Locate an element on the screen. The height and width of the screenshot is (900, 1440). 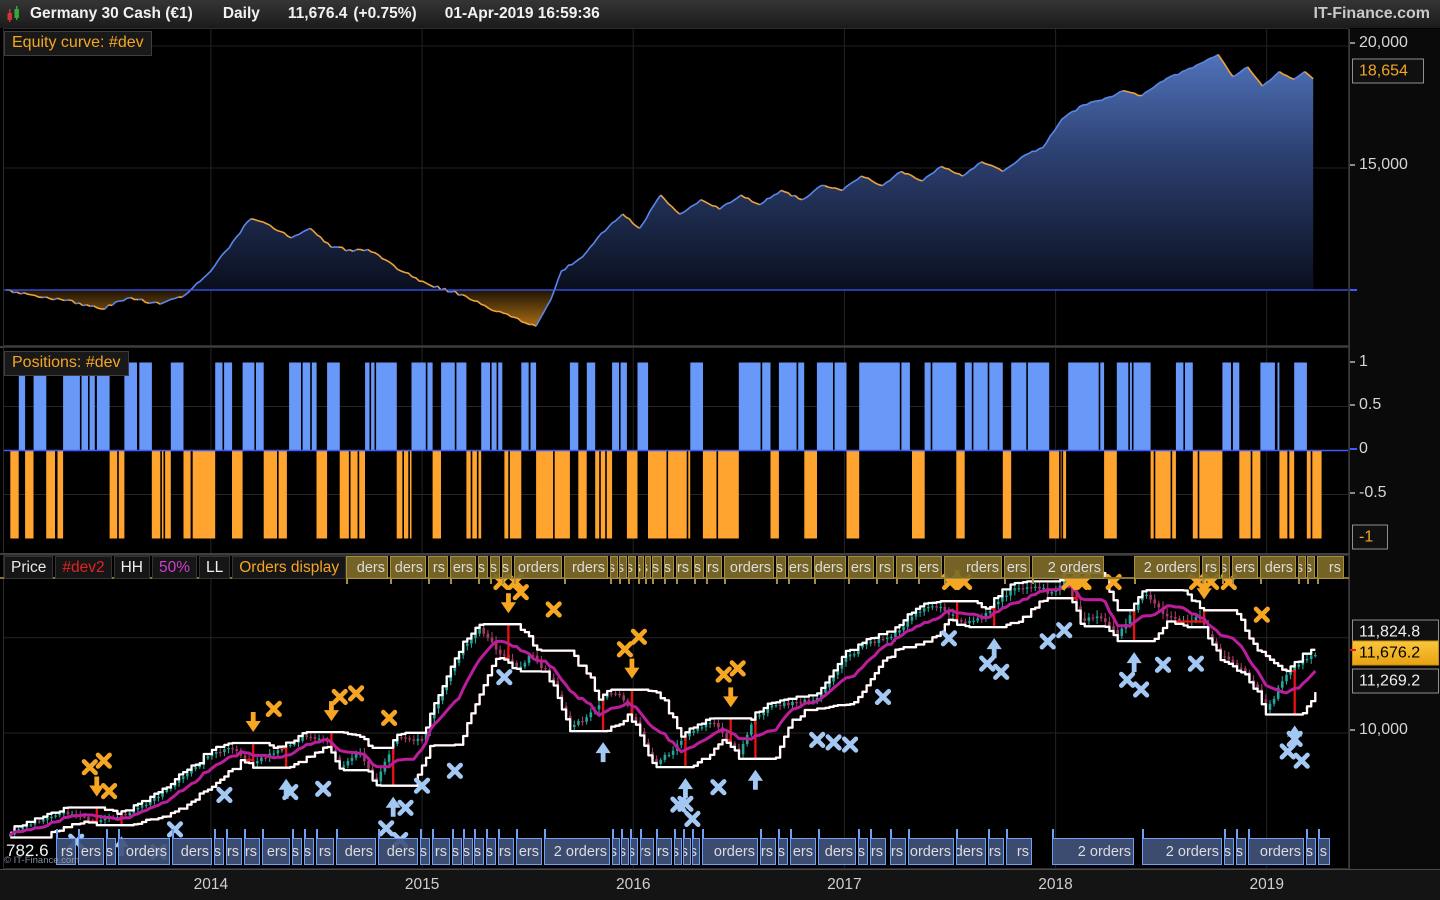
time-axis: 2014 2015 2016 2017 2018 2019 is located at coordinates (720, 884).